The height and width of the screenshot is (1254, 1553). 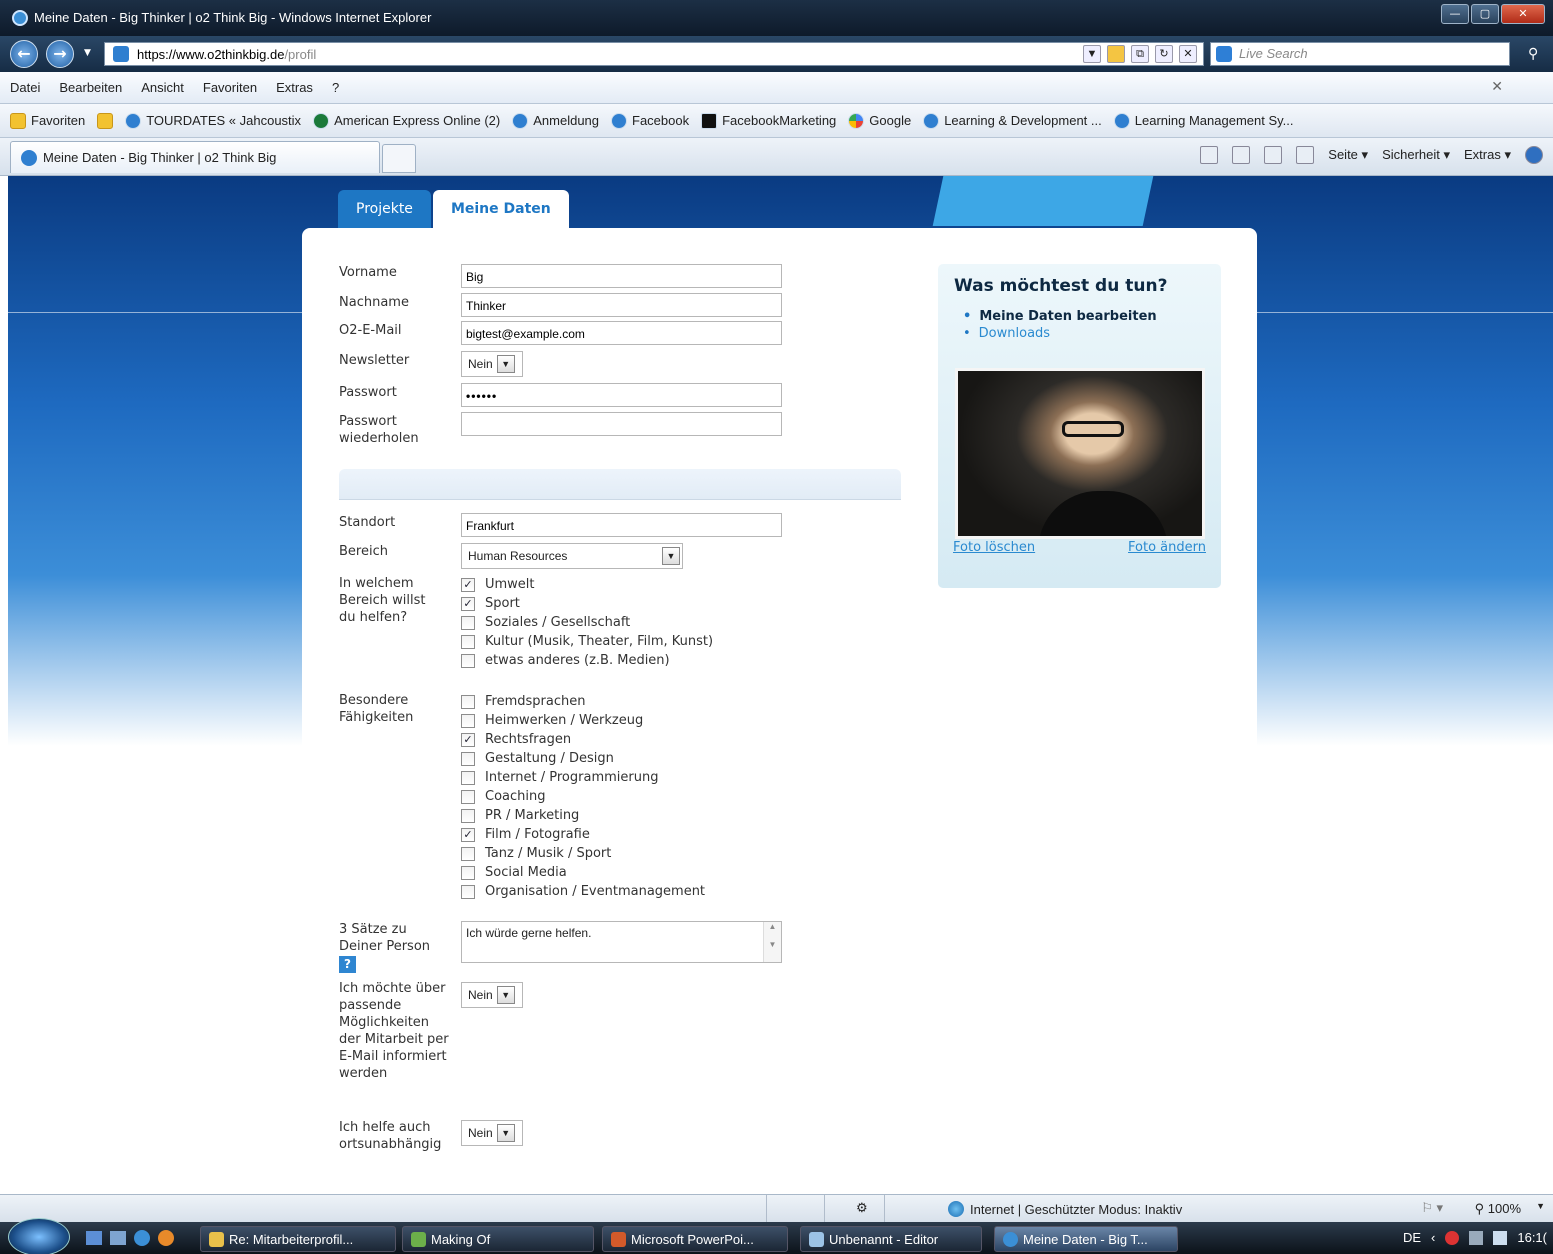 What do you see at coordinates (583, 853) in the screenshot?
I see `checkbox-tanz: Tanz / Musik / Sport` at bounding box center [583, 853].